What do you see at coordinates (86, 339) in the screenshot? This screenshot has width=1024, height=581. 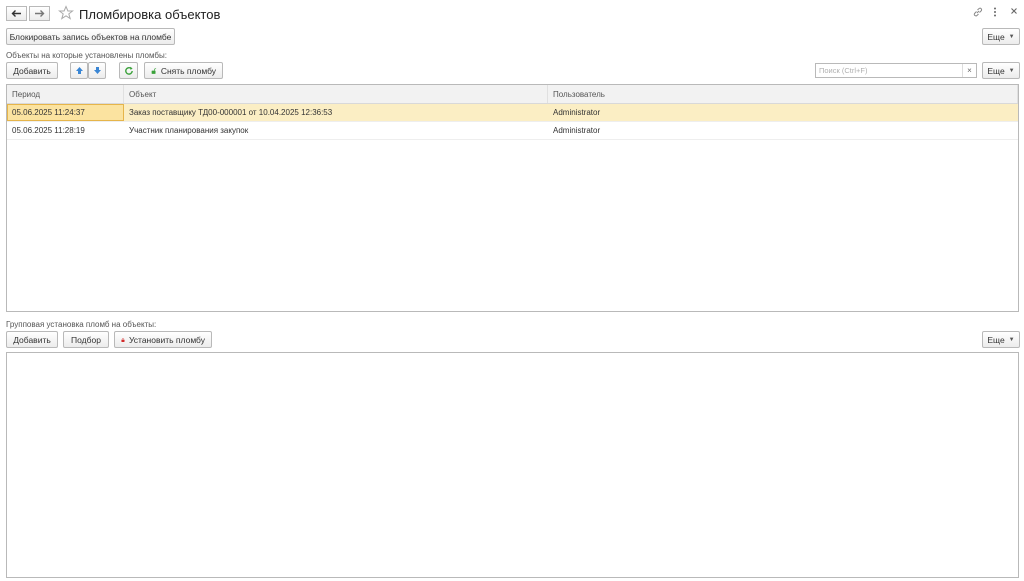 I see `pick-button: Подбор` at bounding box center [86, 339].